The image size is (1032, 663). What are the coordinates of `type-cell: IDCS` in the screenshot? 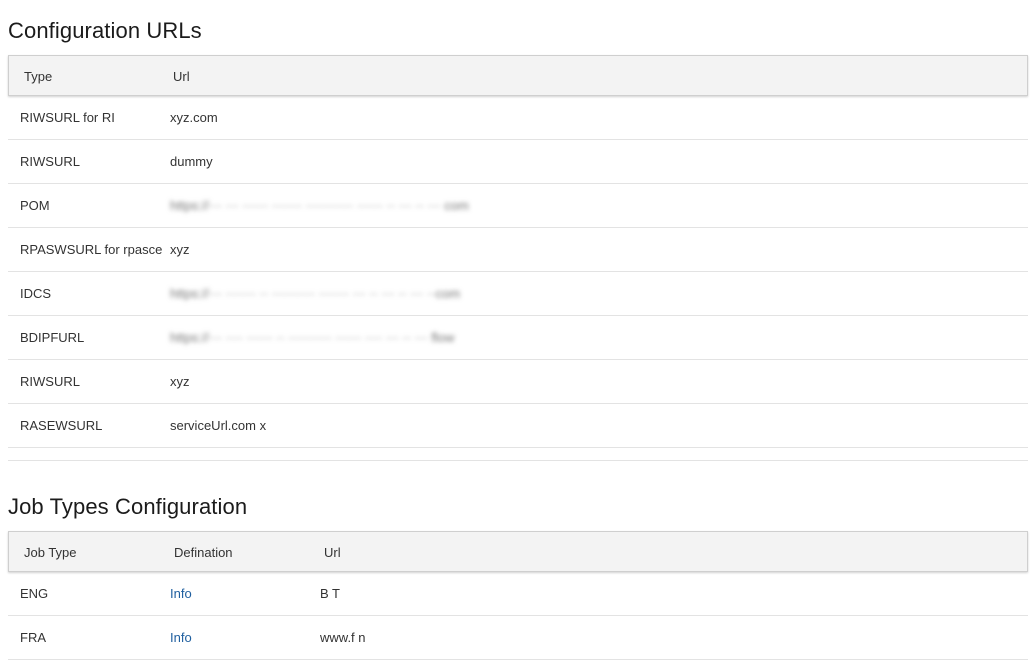 It's located at (36, 293).